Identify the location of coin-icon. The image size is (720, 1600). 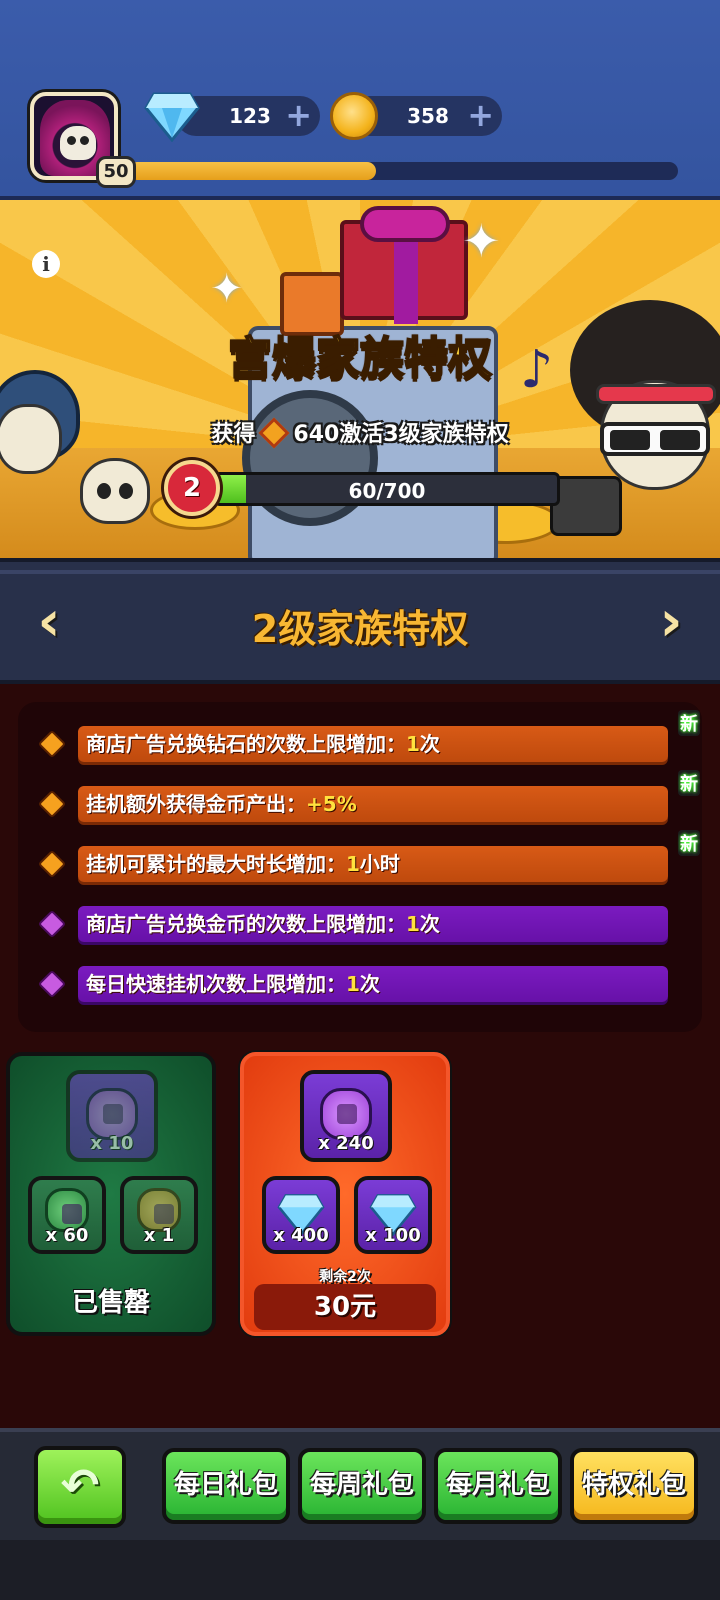
(354, 116).